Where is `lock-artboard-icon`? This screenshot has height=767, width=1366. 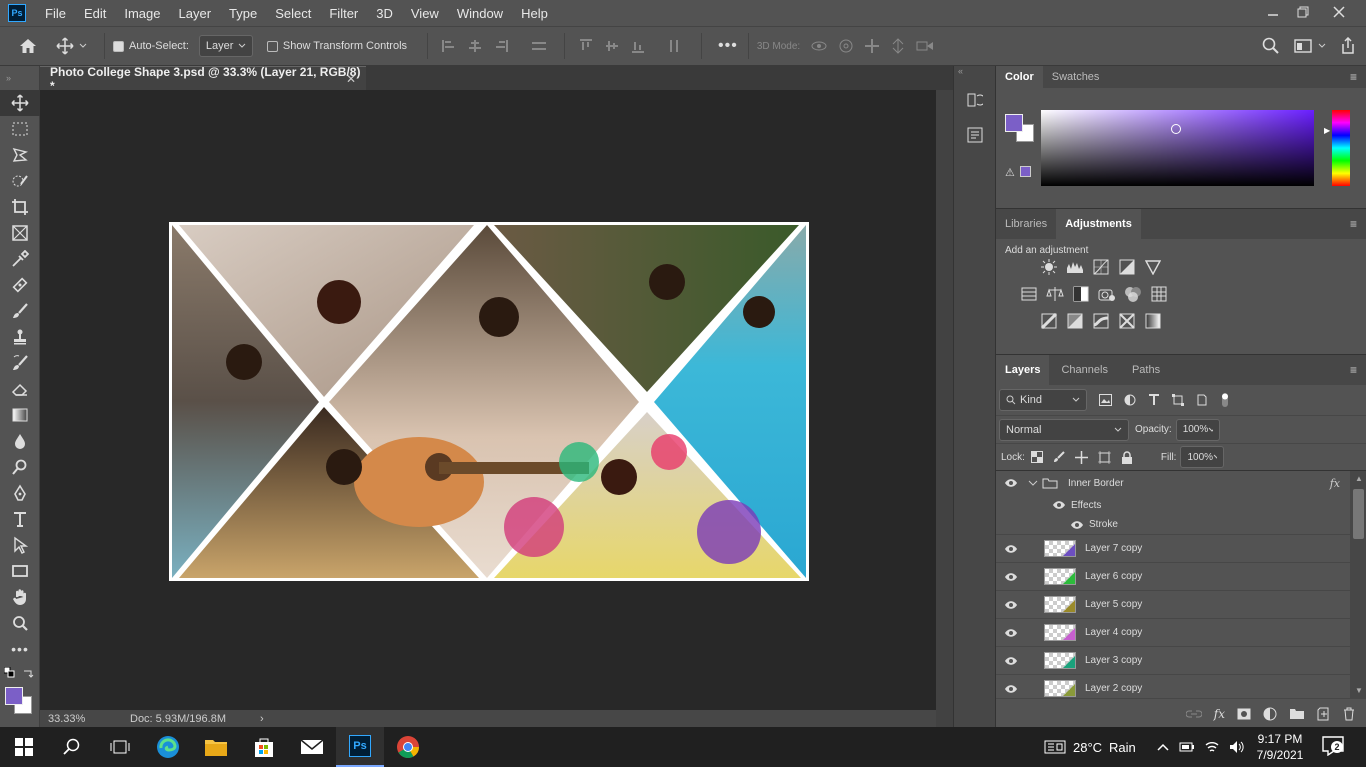
lock-artboard-icon is located at coordinates (1104, 457).